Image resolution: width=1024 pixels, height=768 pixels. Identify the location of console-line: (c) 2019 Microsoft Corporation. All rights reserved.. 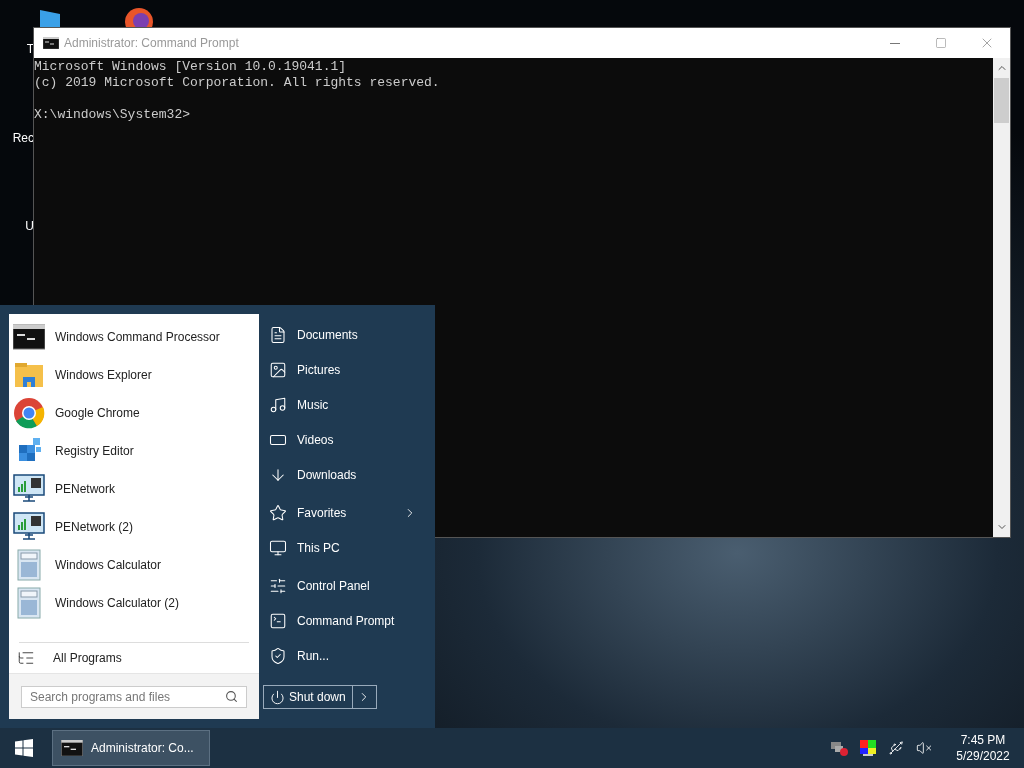
(237, 83).